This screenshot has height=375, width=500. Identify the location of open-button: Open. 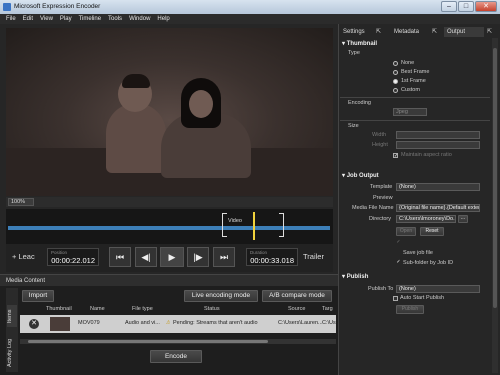
(406, 231).